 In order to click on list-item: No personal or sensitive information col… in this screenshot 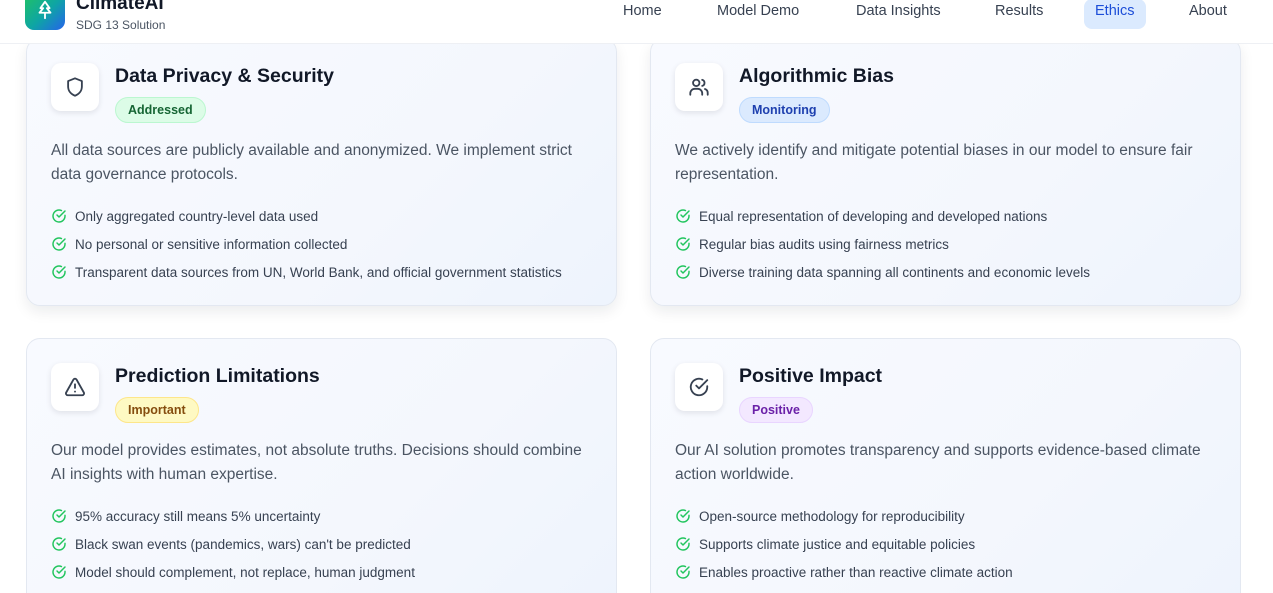, I will do `click(306, 244)`.